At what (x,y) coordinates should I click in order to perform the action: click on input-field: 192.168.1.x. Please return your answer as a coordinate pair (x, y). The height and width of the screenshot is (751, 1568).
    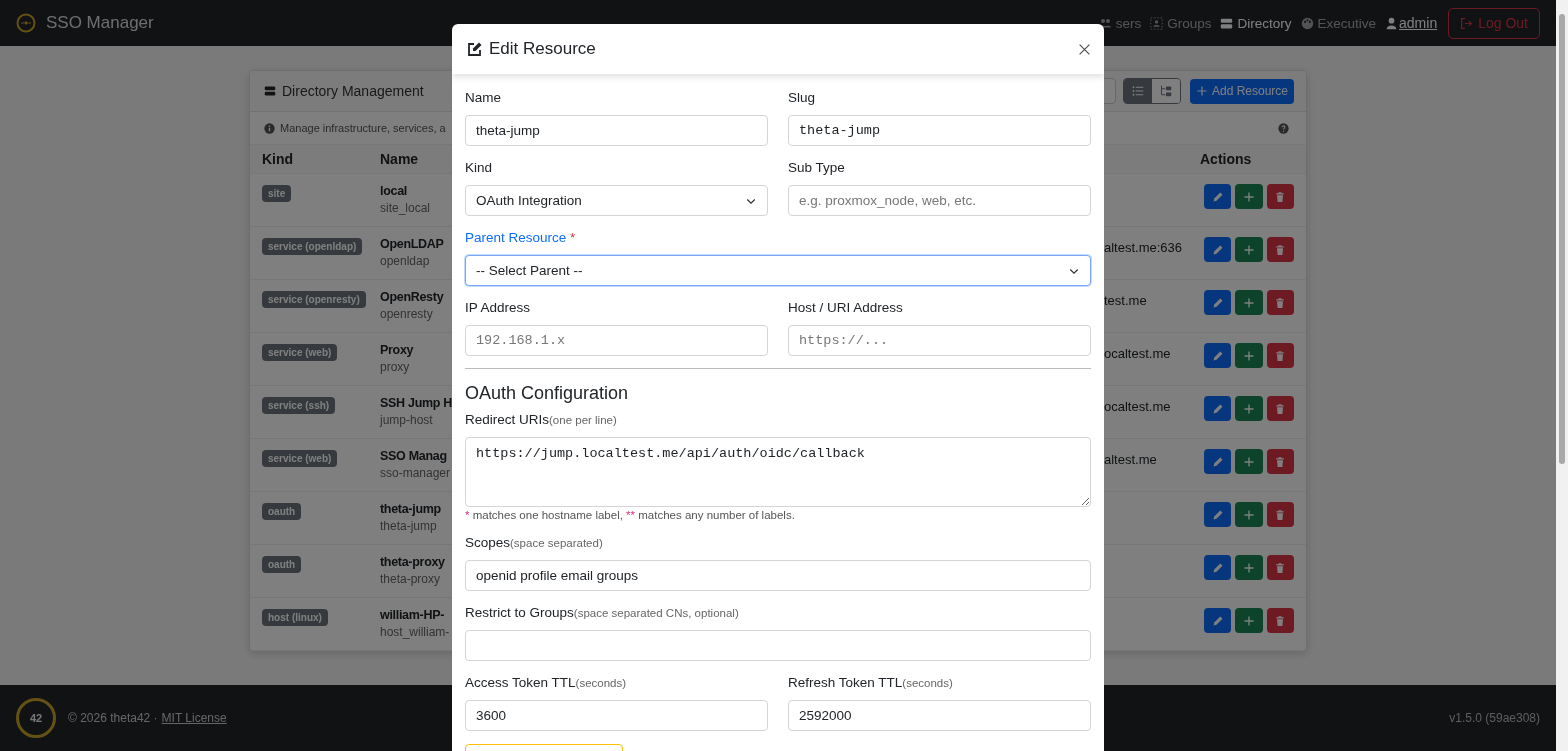
    Looking at the image, I should click on (616, 340).